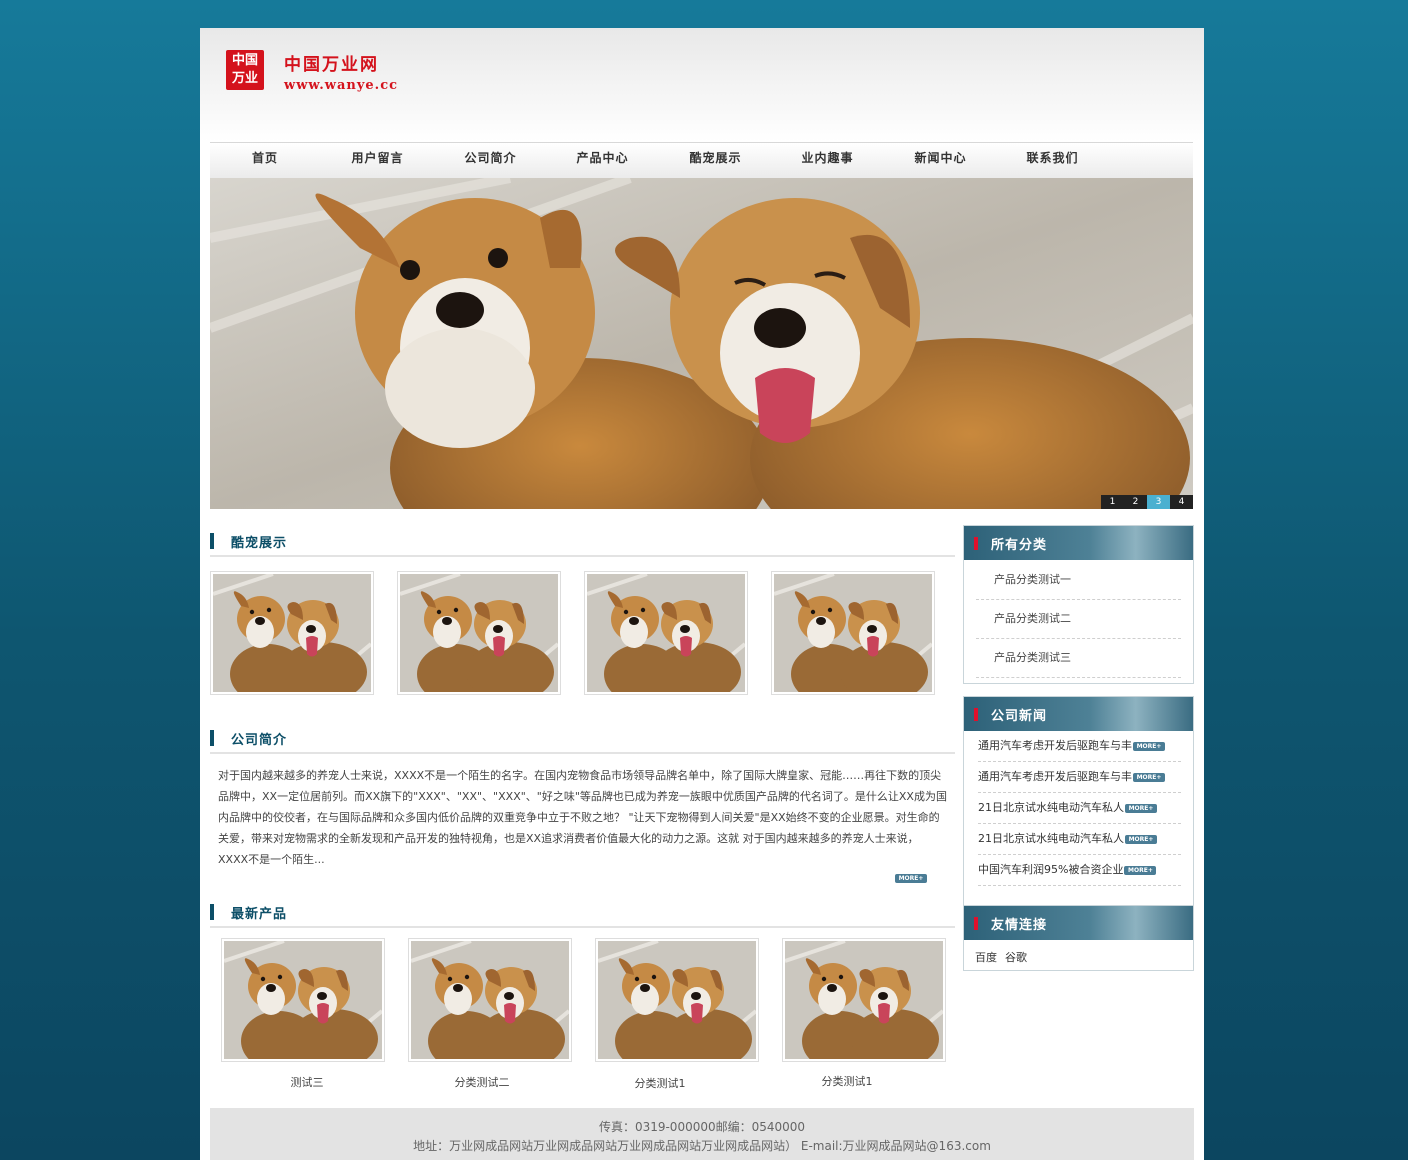 Image resolution: width=1408 pixels, height=1160 pixels. Describe the element at coordinates (1078, 543) in the screenshot. I see `sidebar-categories-header: 所有分类` at that location.